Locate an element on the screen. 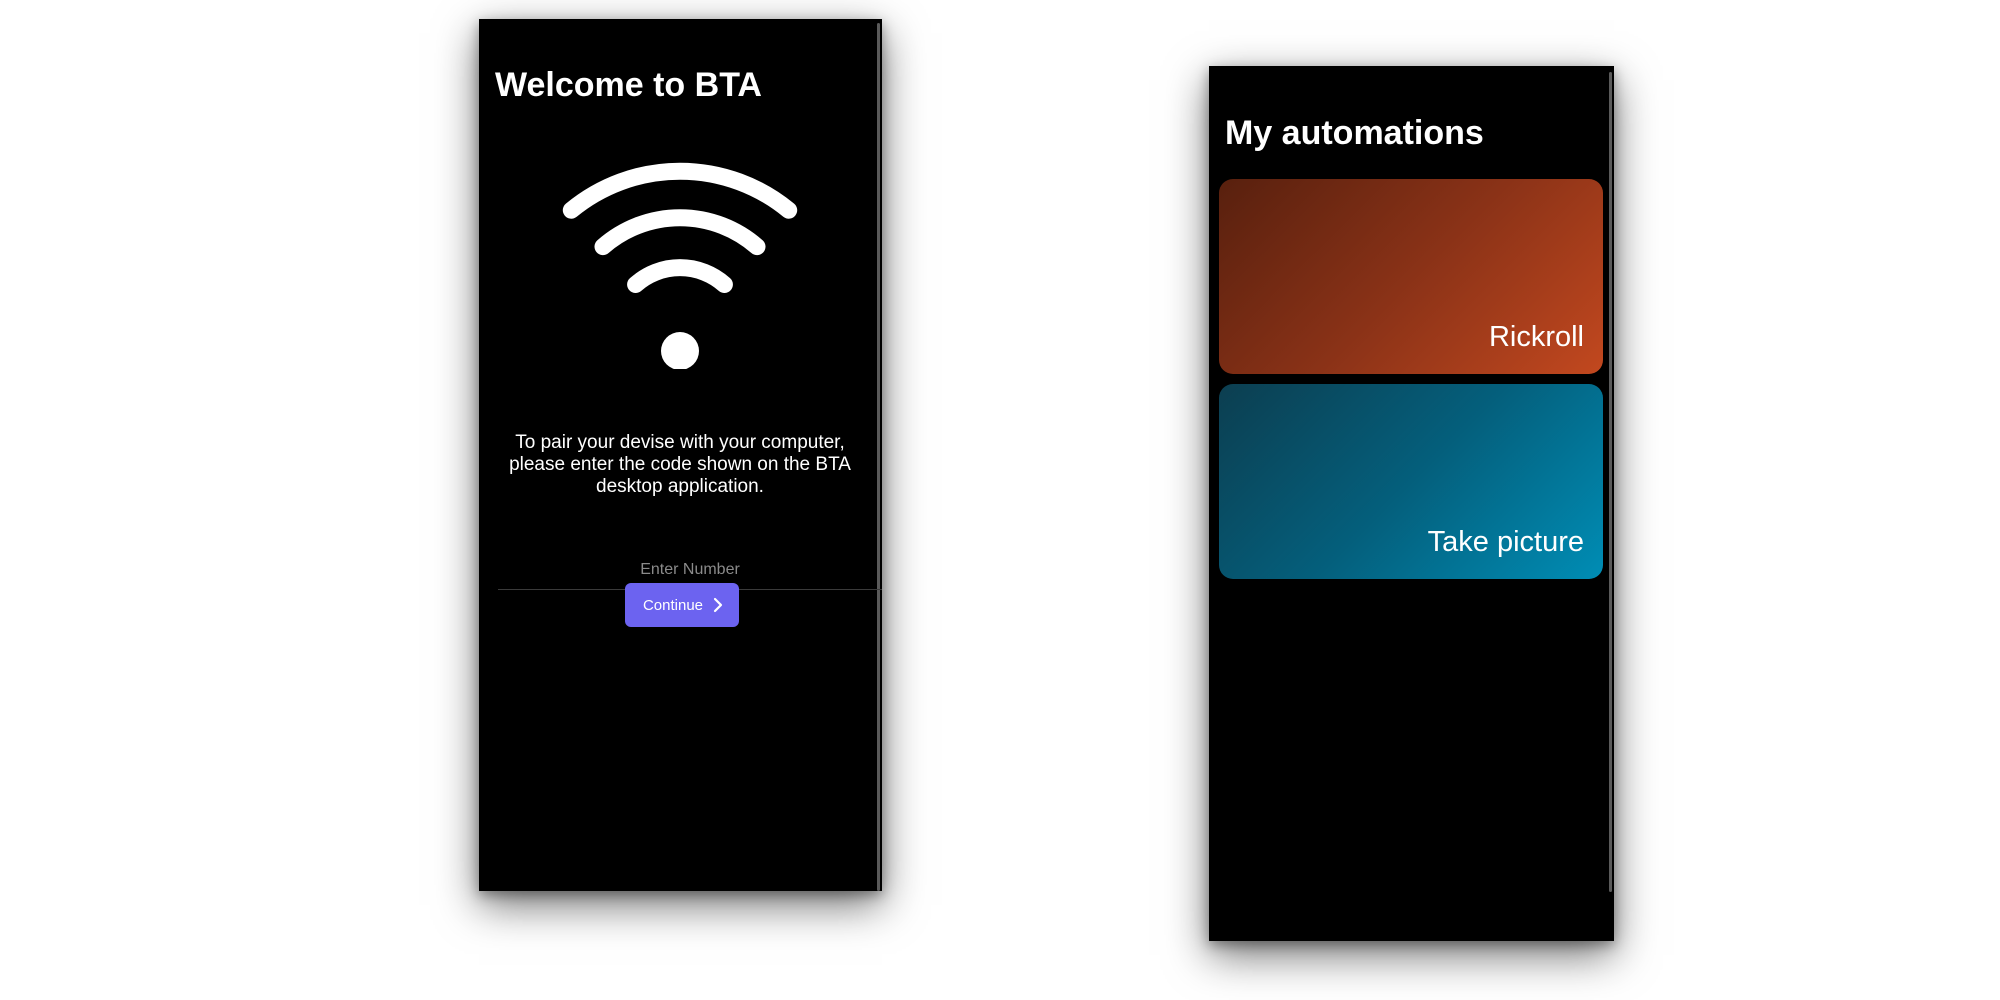 This screenshot has width=2000, height=1000. automation-card-take-picture: Take picture is located at coordinates (1411, 481).